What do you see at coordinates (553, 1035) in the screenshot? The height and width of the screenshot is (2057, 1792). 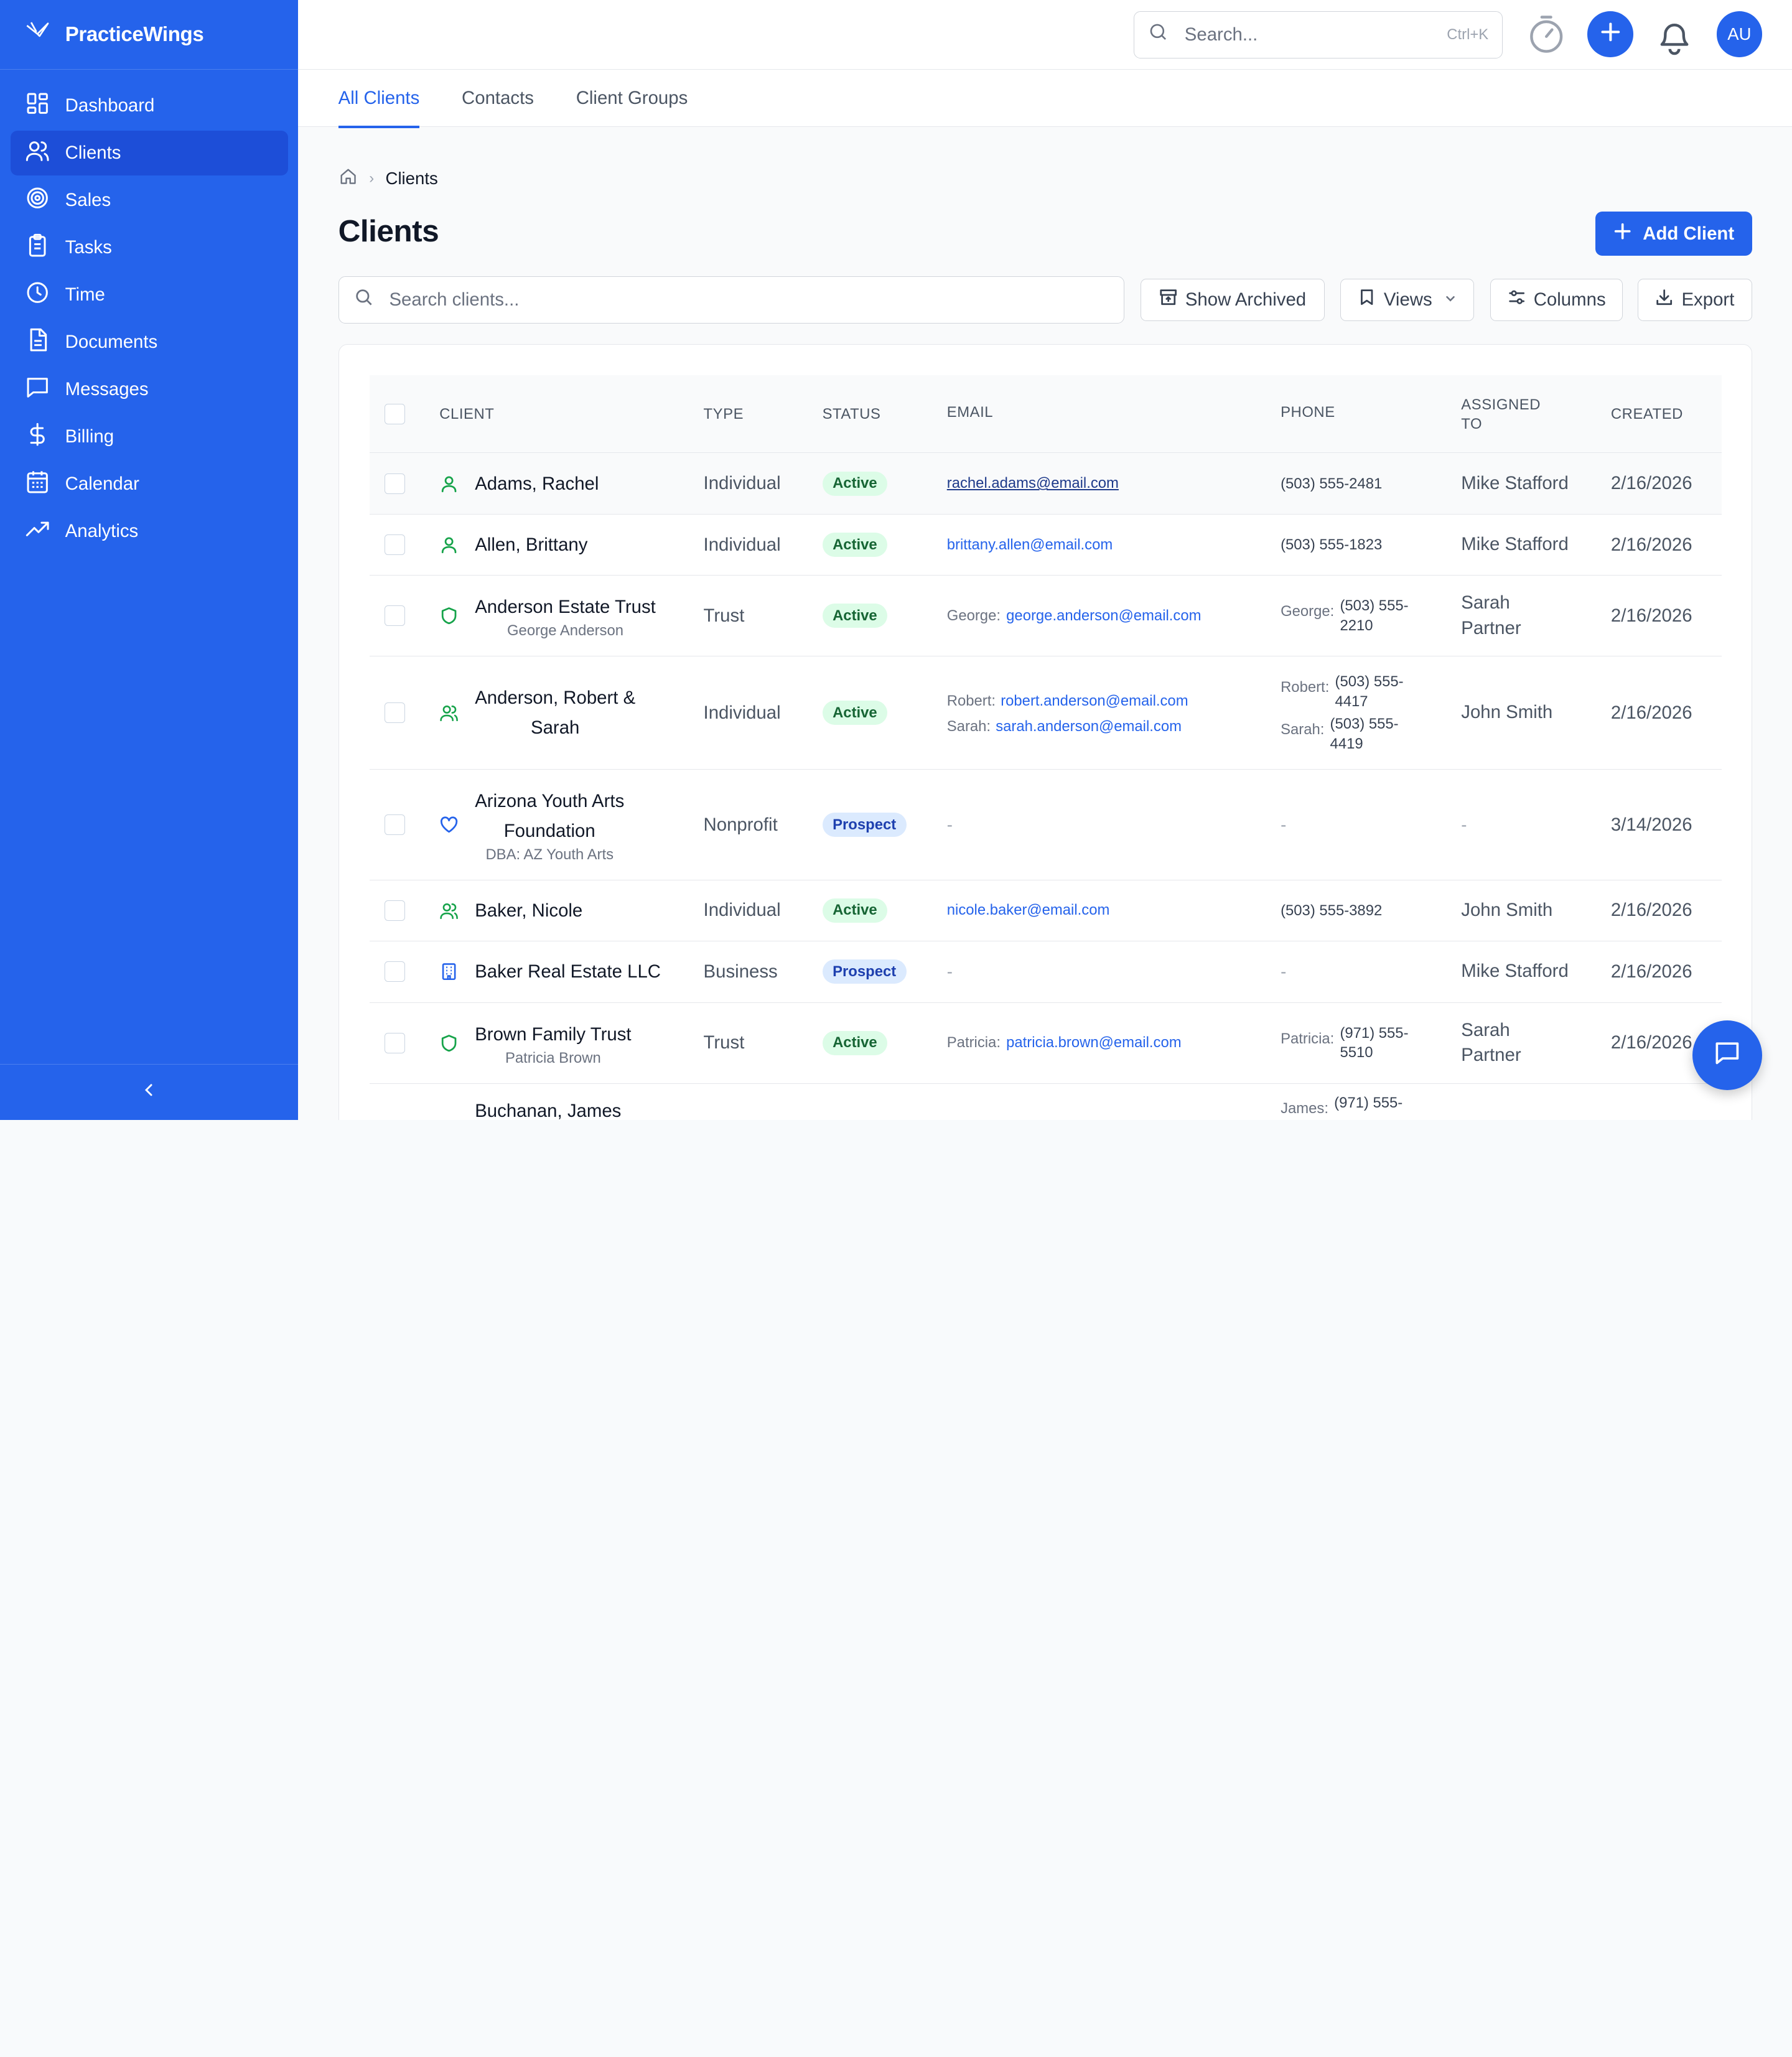 I see `client-name: Brown Family Trust` at bounding box center [553, 1035].